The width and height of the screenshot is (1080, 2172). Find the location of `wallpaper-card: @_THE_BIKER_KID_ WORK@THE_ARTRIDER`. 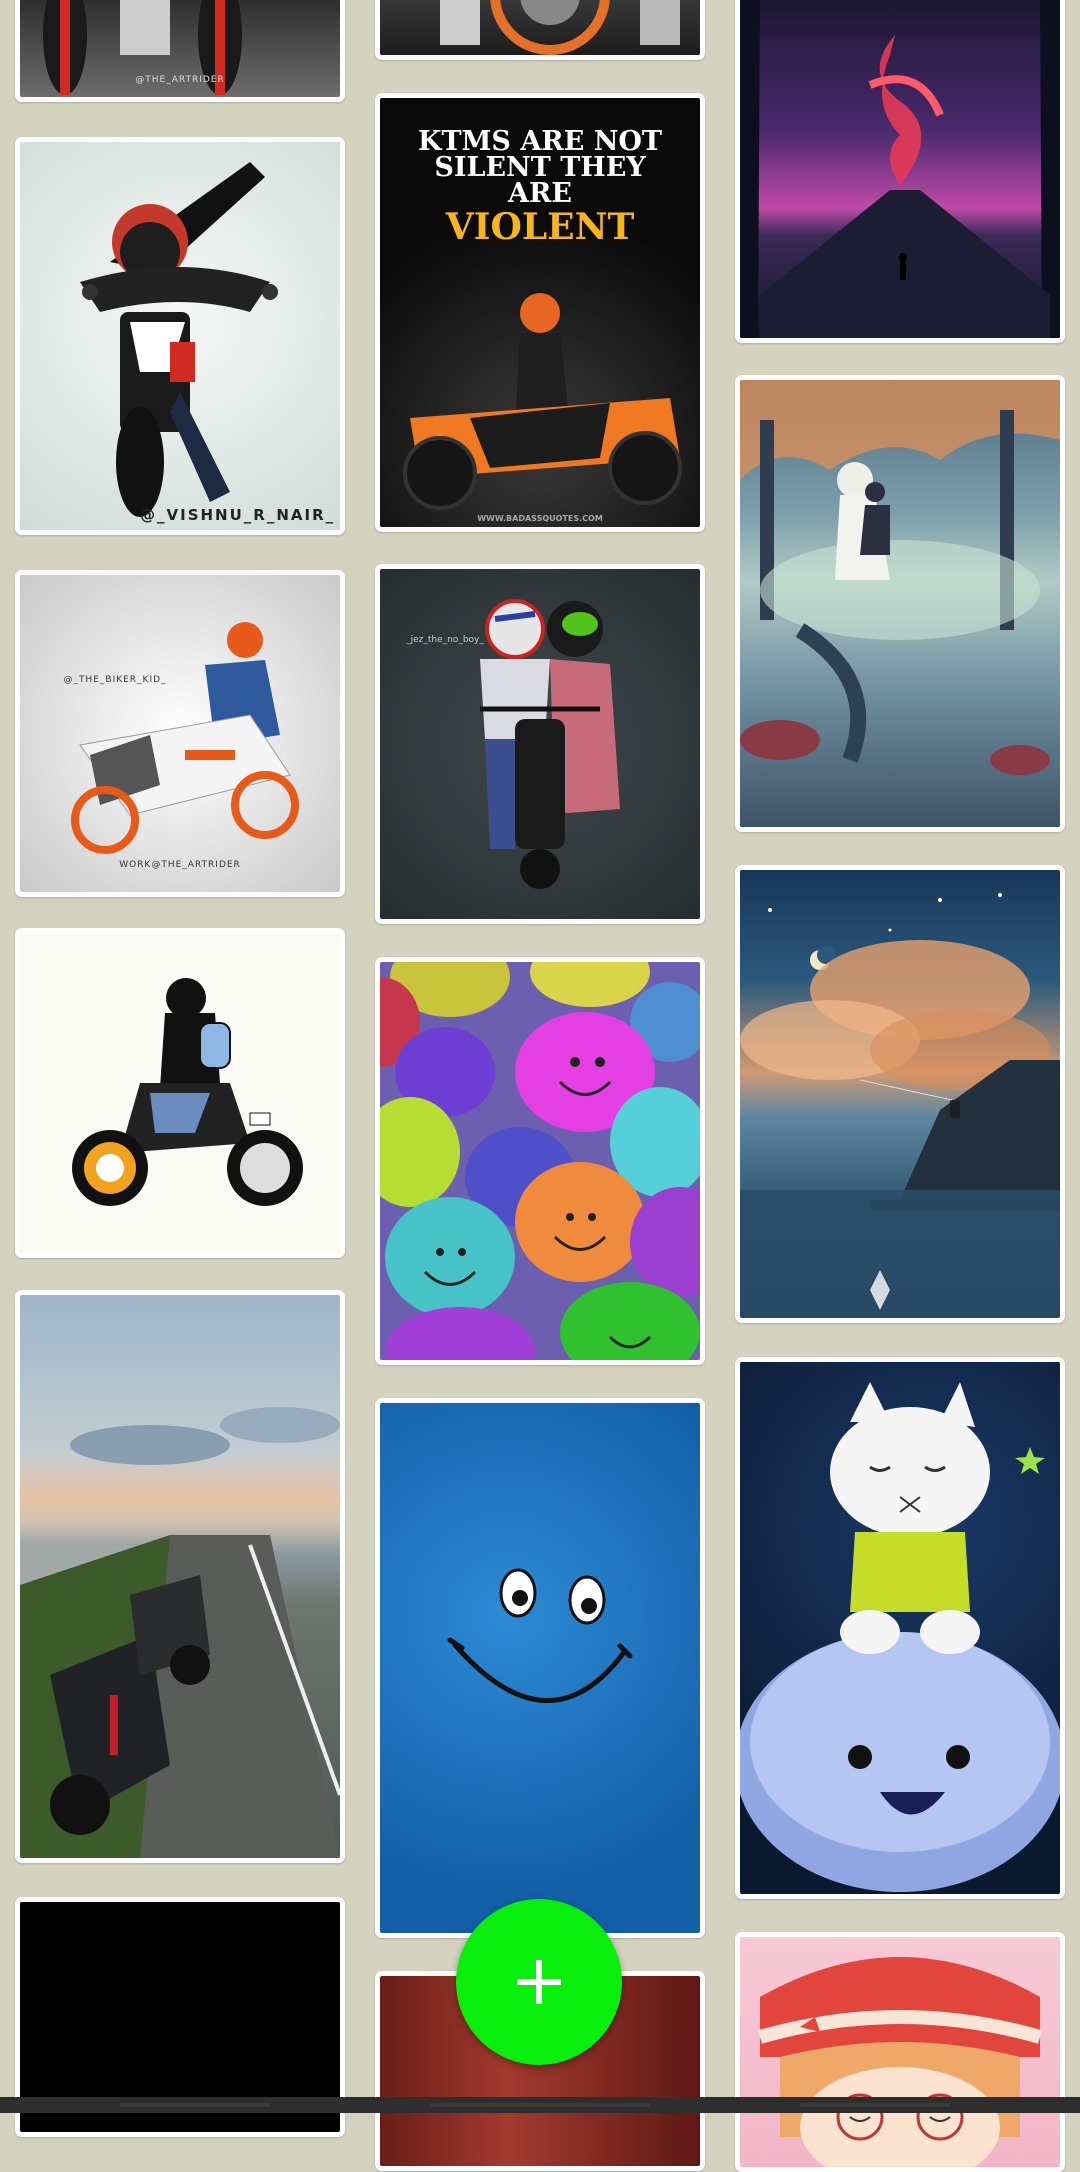

wallpaper-card: @_THE_BIKER_KID_ WORK@THE_ARTRIDER is located at coordinates (180, 733).